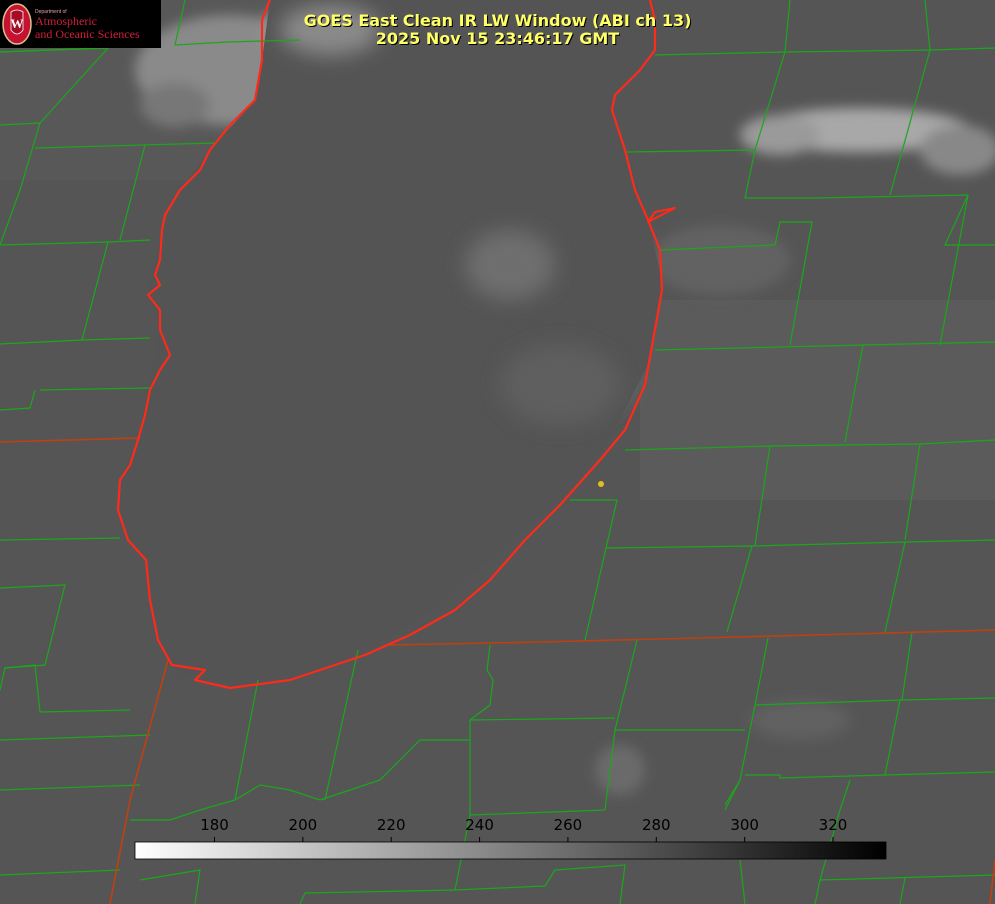 The image size is (995, 904). Describe the element at coordinates (303, 825) in the screenshot. I see `colorbar-tick-label: 200` at that location.